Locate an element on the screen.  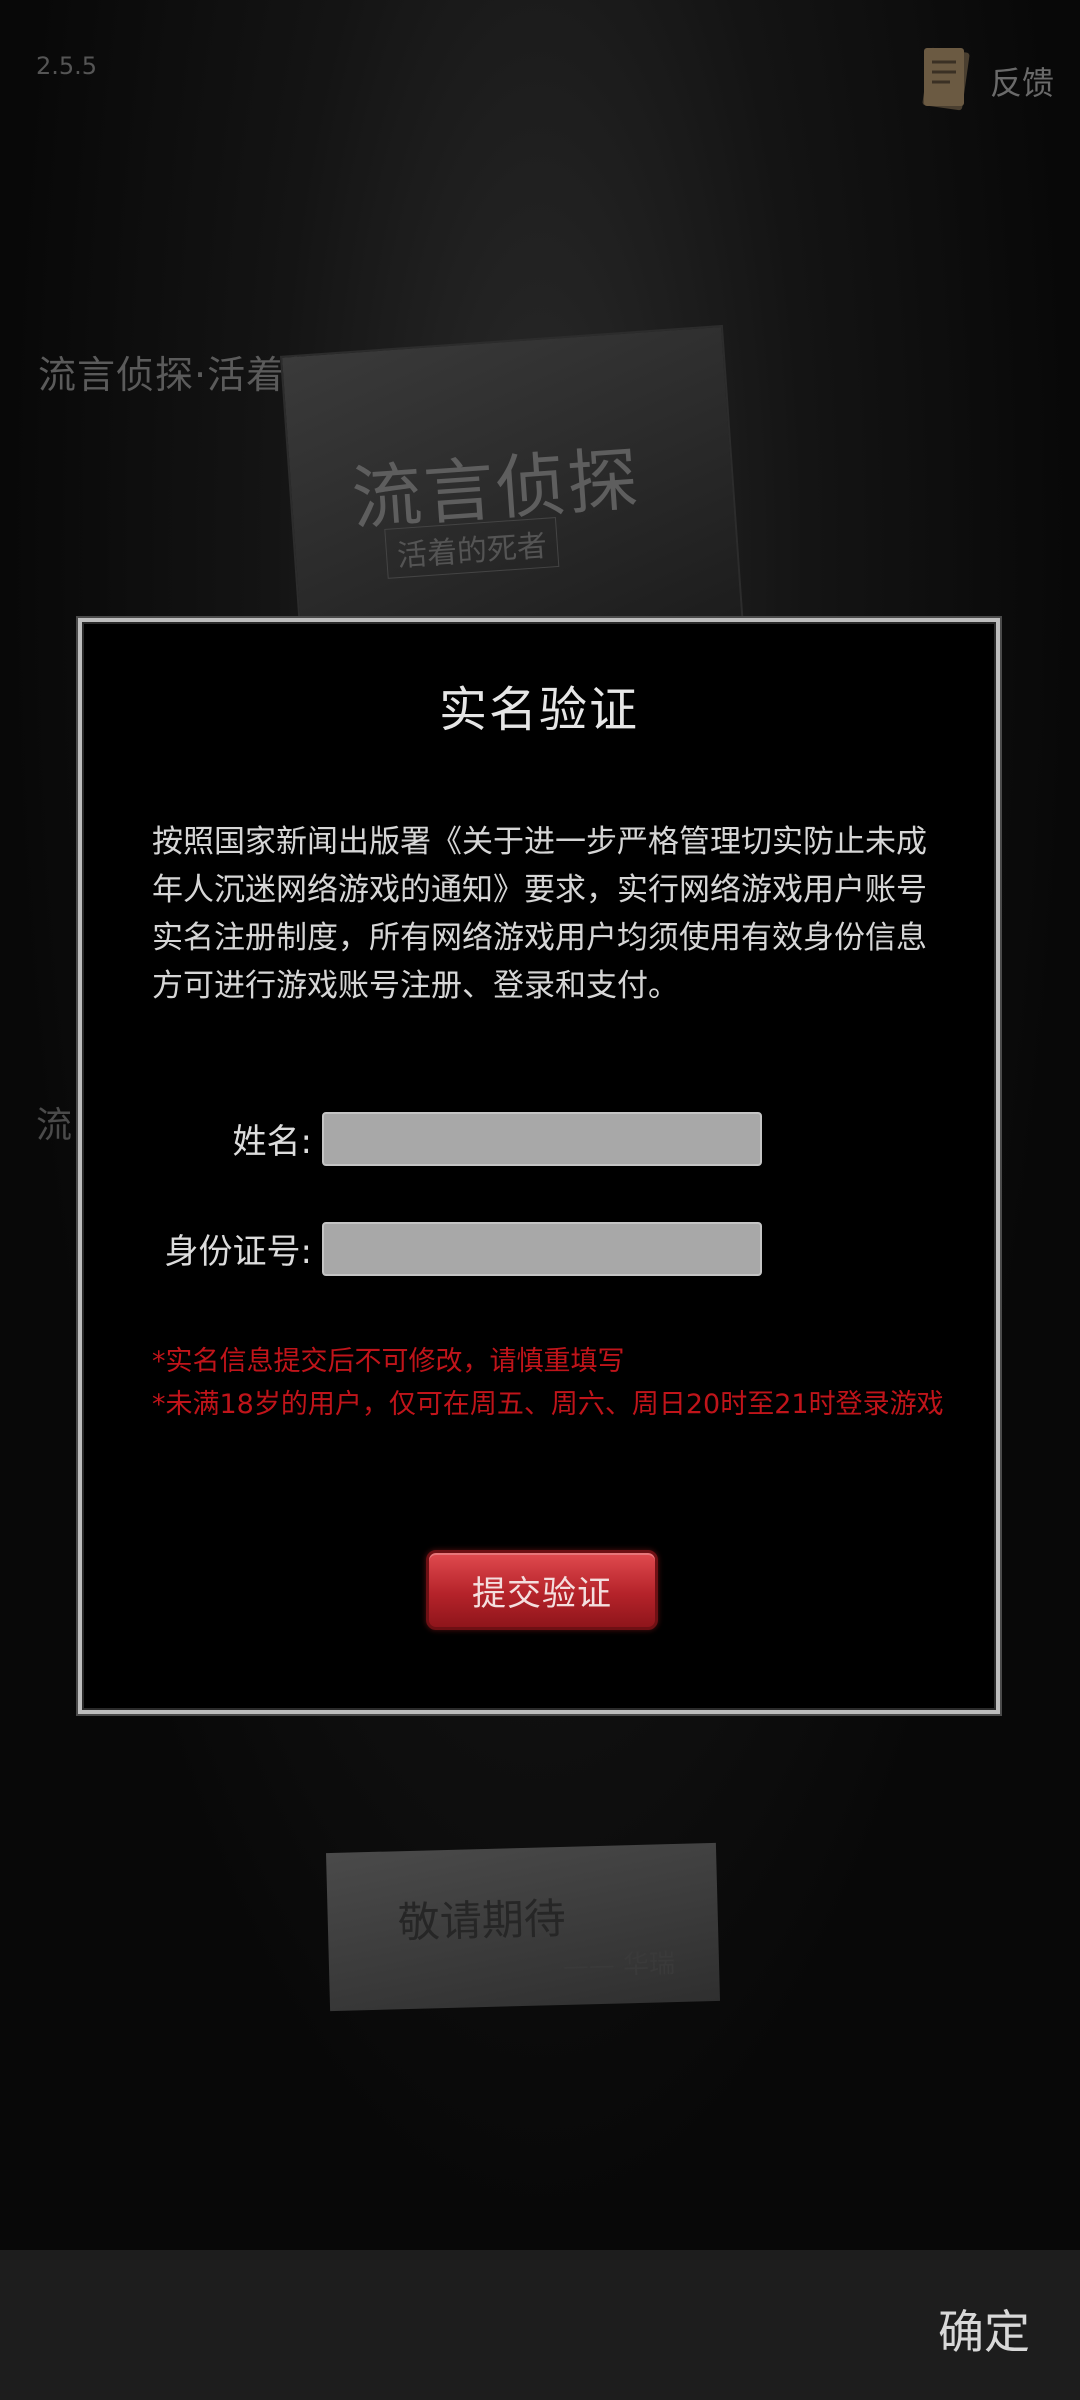
book-cover: 流言侦探 活着的死者 is located at coordinates (512, 492).